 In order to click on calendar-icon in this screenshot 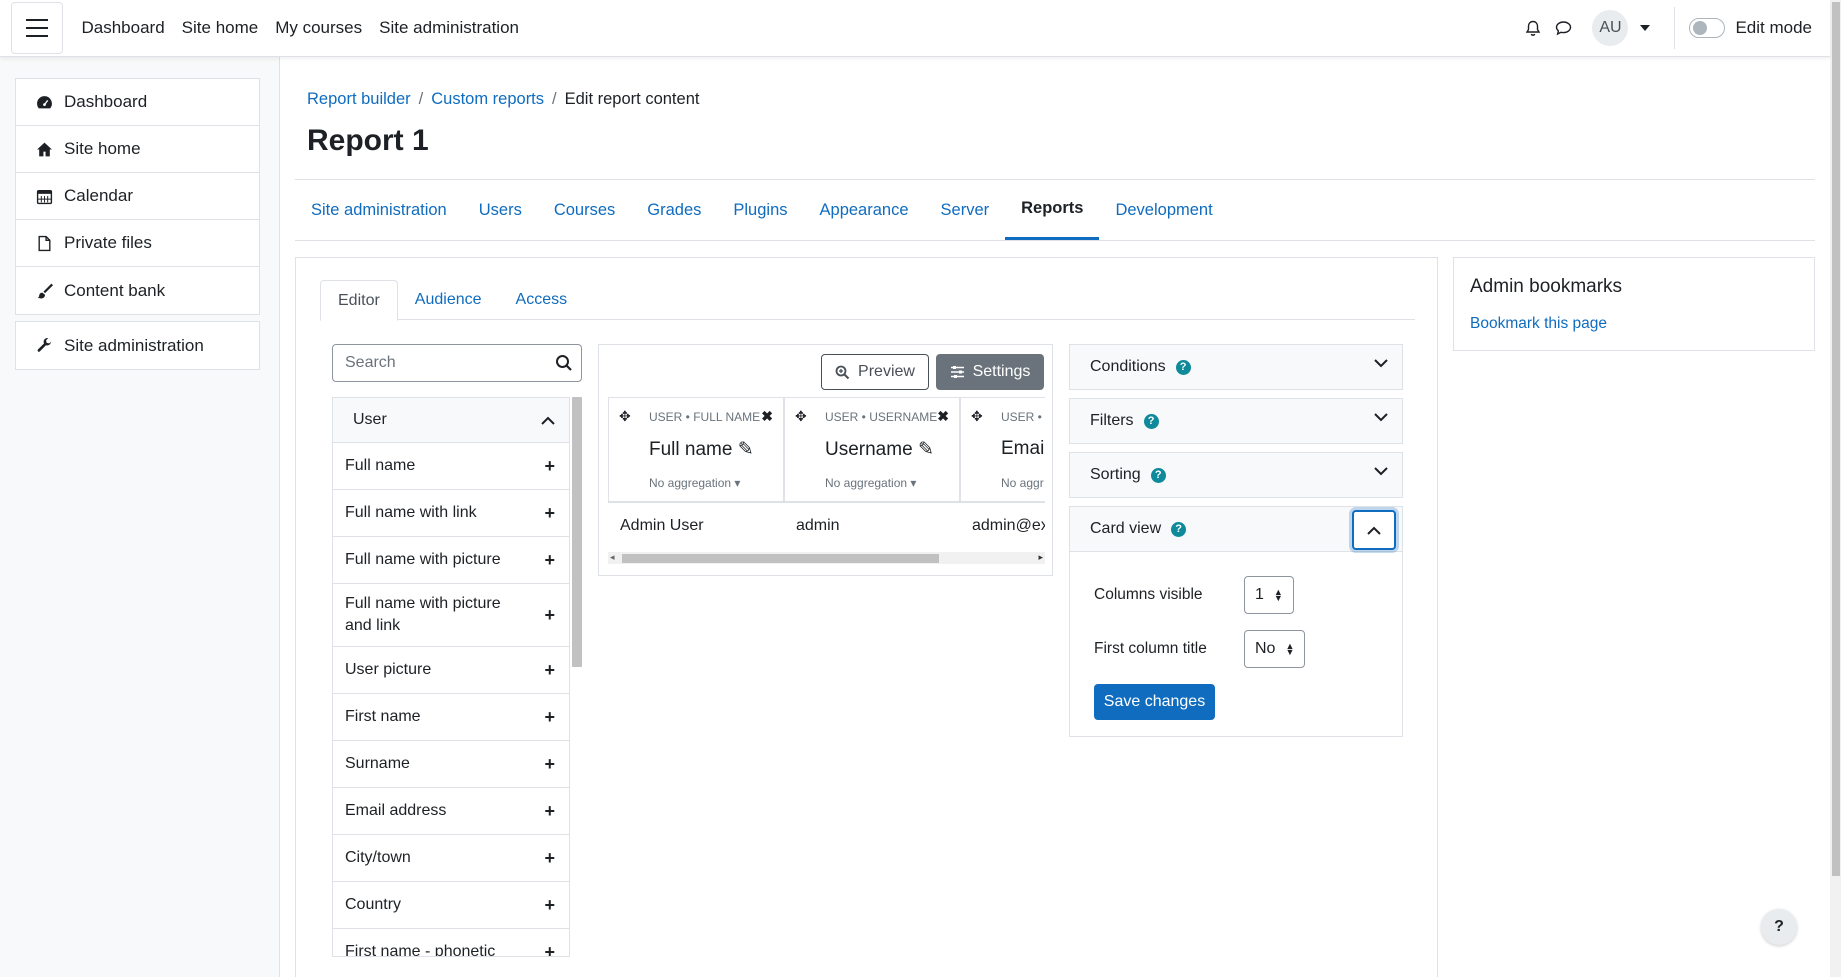, I will do `click(44, 196)`.